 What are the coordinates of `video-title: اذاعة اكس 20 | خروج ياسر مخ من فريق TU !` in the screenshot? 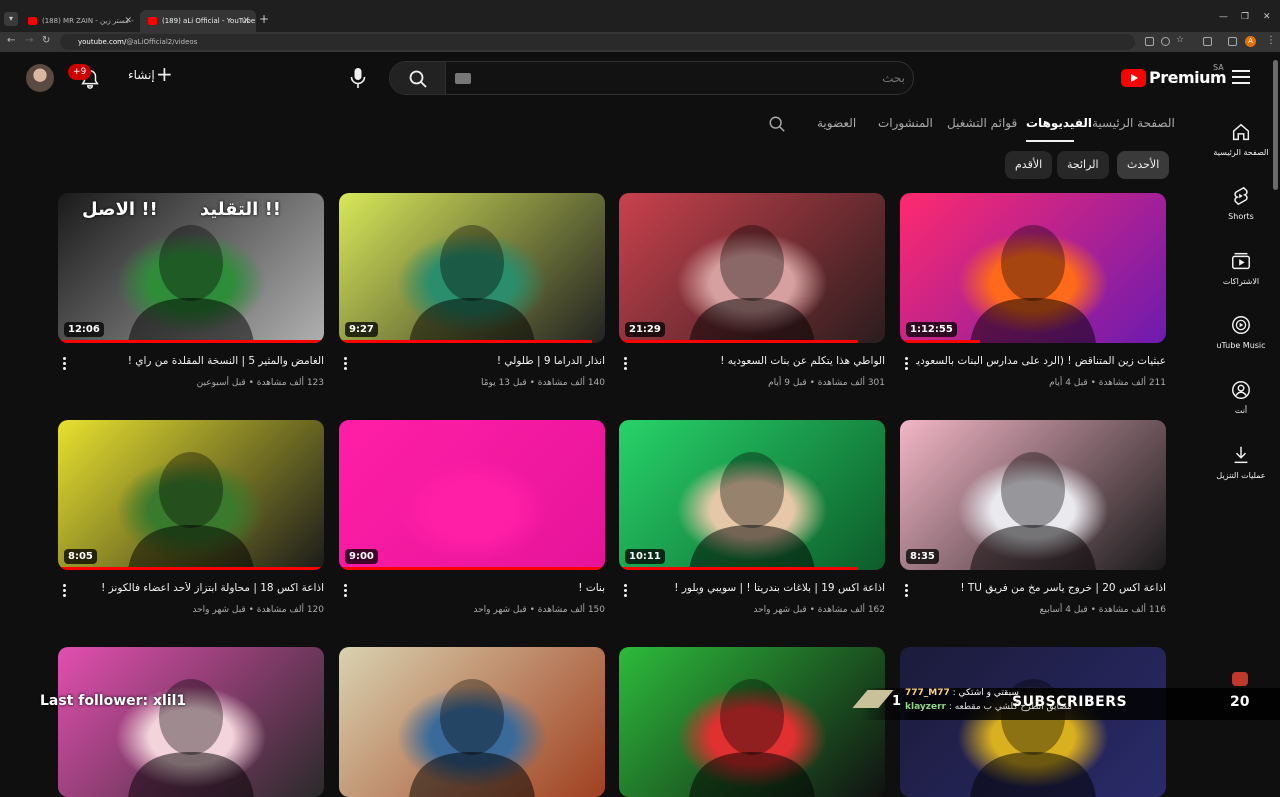 It's located at (1041, 588).